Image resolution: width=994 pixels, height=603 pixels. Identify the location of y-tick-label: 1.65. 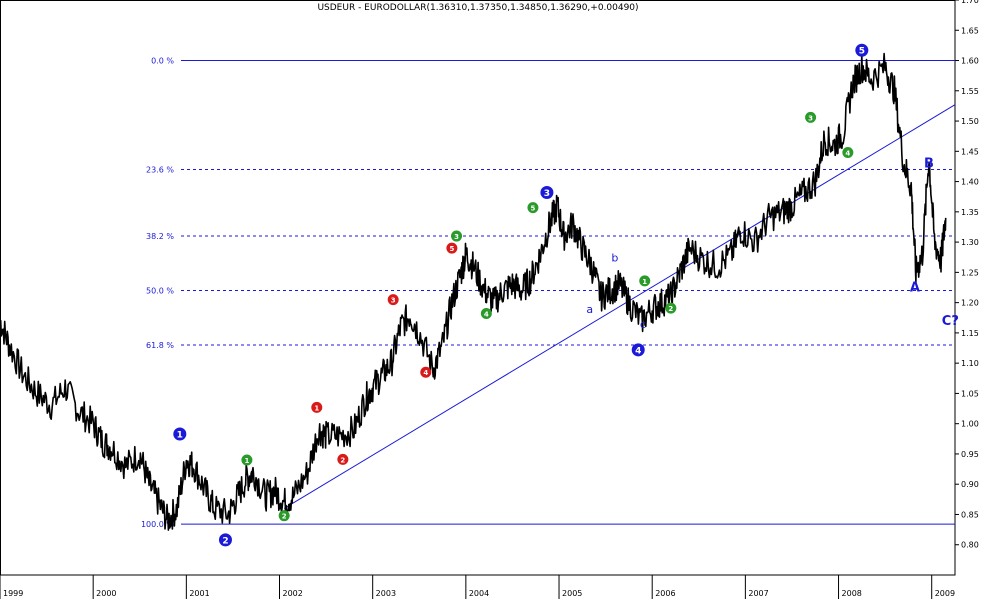
(970, 30).